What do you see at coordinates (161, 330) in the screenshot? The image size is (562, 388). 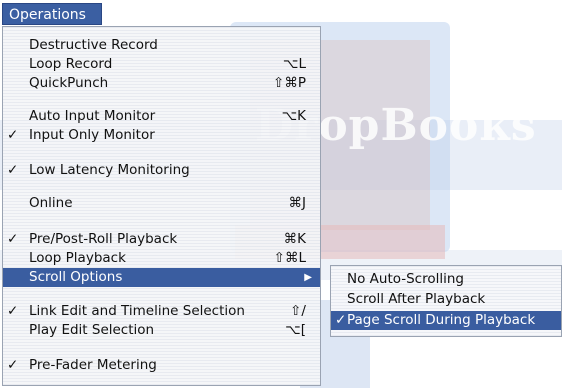 I see `menu-item-play-edit-selection: Play Edit Selection ⌥[` at bounding box center [161, 330].